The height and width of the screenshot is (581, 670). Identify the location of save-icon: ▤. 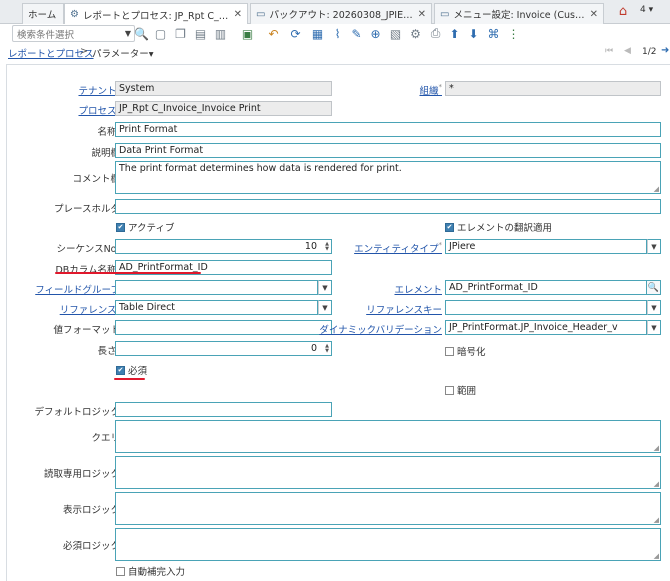
(200, 33).